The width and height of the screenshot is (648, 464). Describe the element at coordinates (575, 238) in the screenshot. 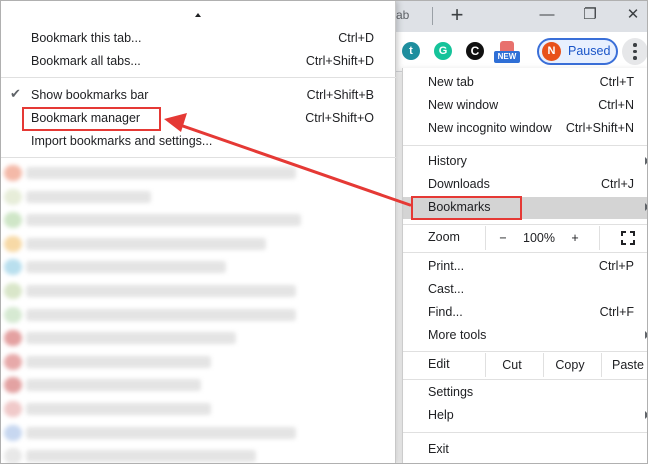

I see `zoom-in-button: +` at that location.